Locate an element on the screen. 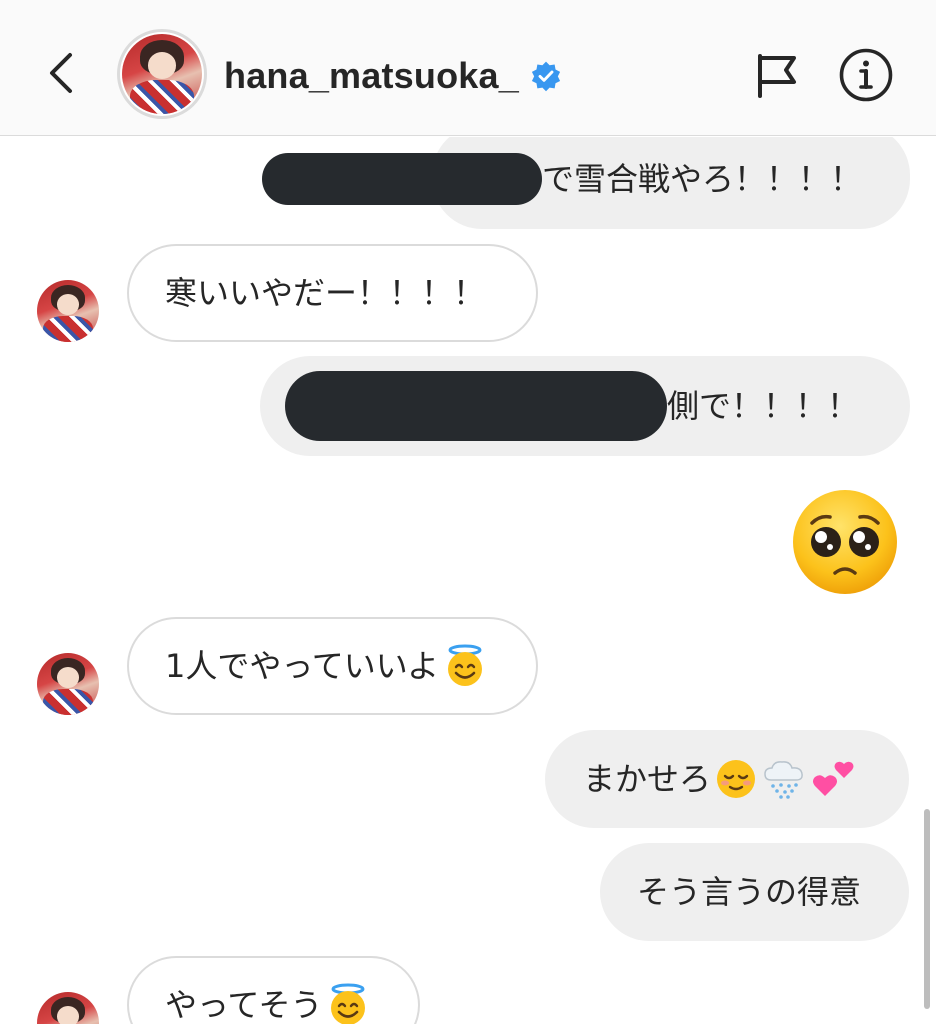  outgoing-message: そう言うの得意 is located at coordinates (754, 892).